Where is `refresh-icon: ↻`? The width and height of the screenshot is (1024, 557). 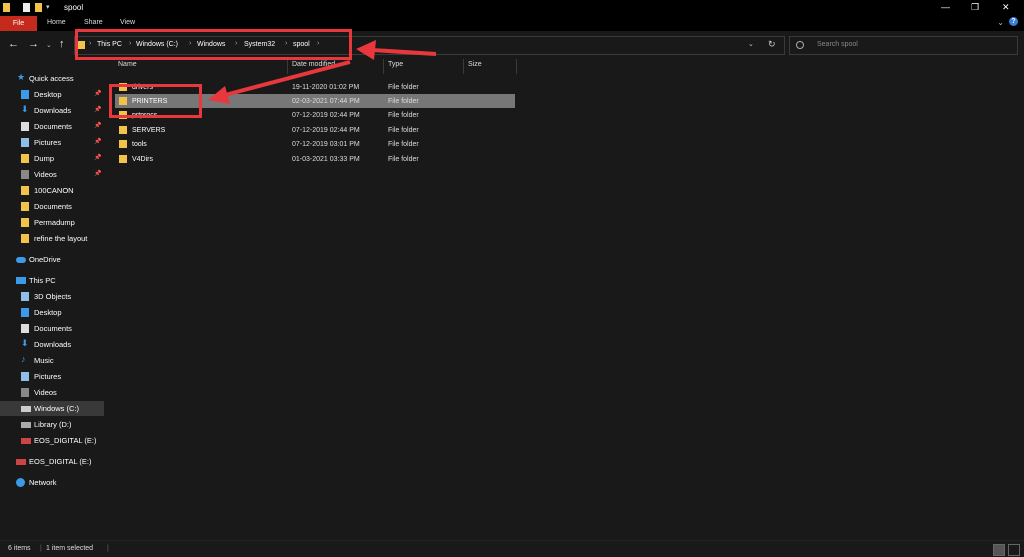
refresh-icon: ↻ is located at coordinates (772, 44).